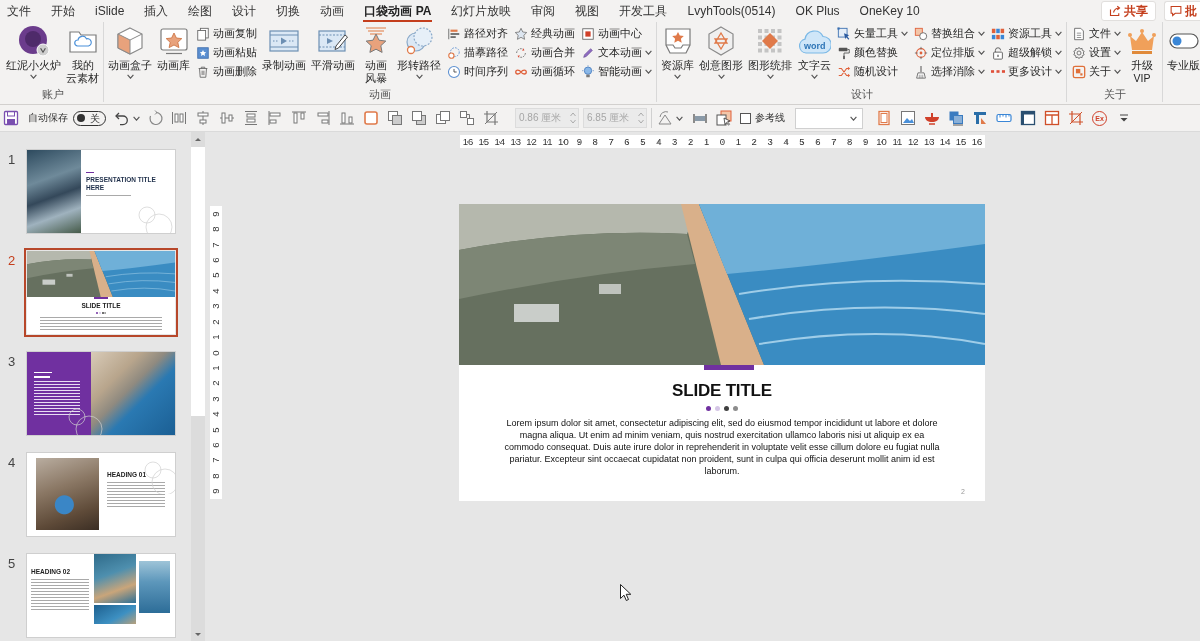 The image size is (1200, 641). Describe the element at coordinates (872, 33) in the screenshot. I see `ribbon-button: 矢量工具` at that location.